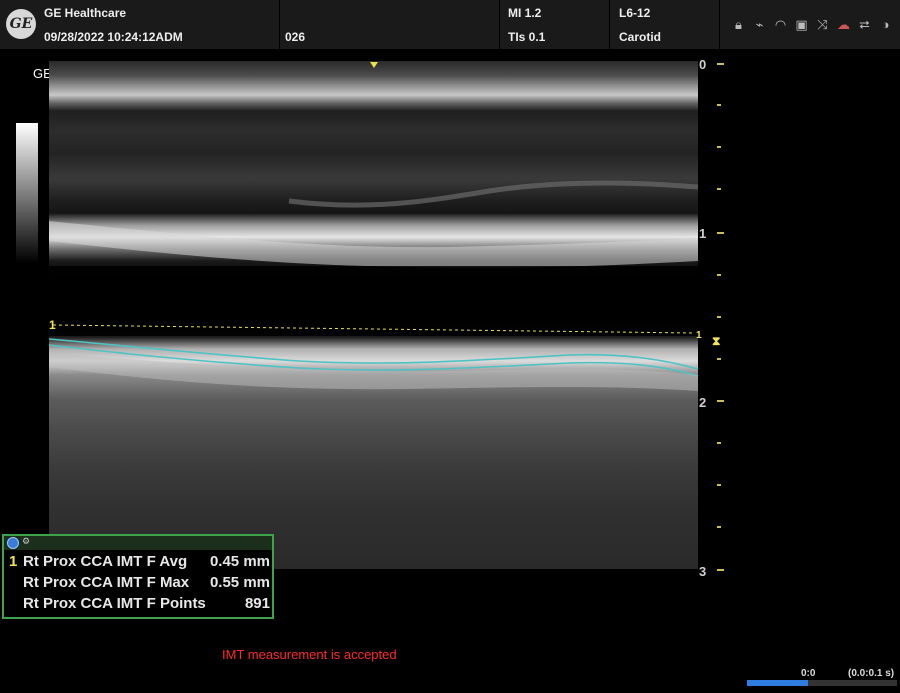 The image size is (900, 693). I want to click on results-panel-header: ⚙, so click(138, 543).